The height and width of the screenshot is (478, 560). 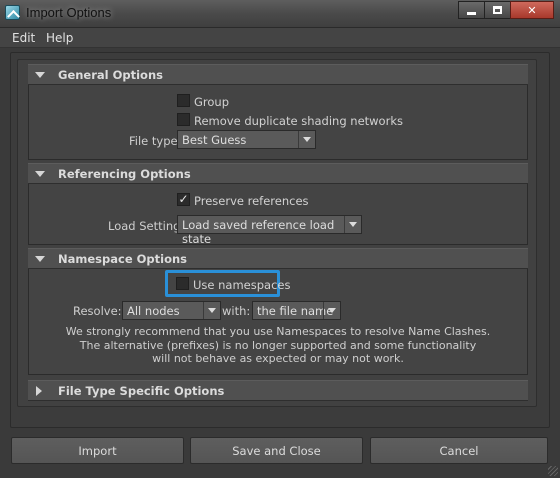 I want to click on checkmark-icon: ✓, so click(x=183, y=199).